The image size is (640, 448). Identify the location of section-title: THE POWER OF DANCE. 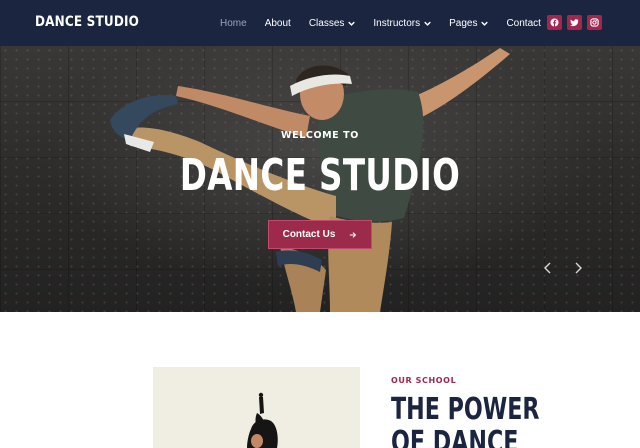
(472, 420).